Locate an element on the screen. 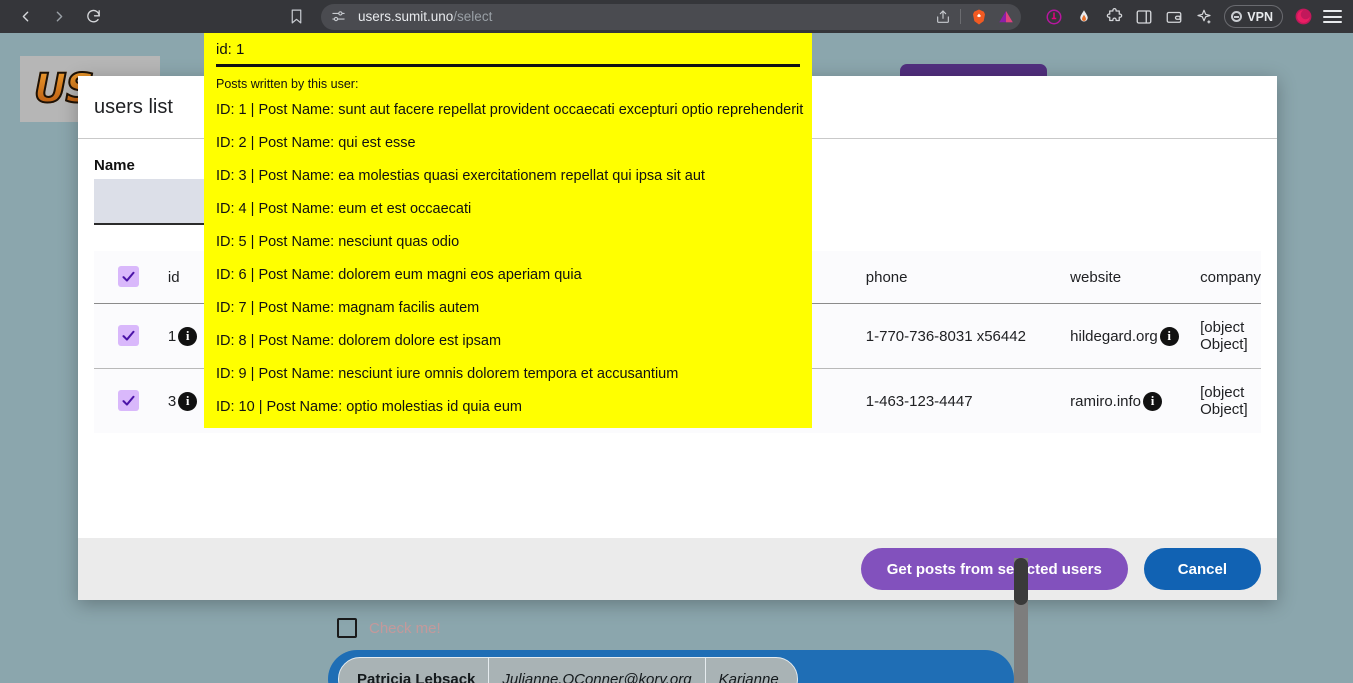 The height and width of the screenshot is (683, 1353). cell-id-value: 1 is located at coordinates (172, 336).